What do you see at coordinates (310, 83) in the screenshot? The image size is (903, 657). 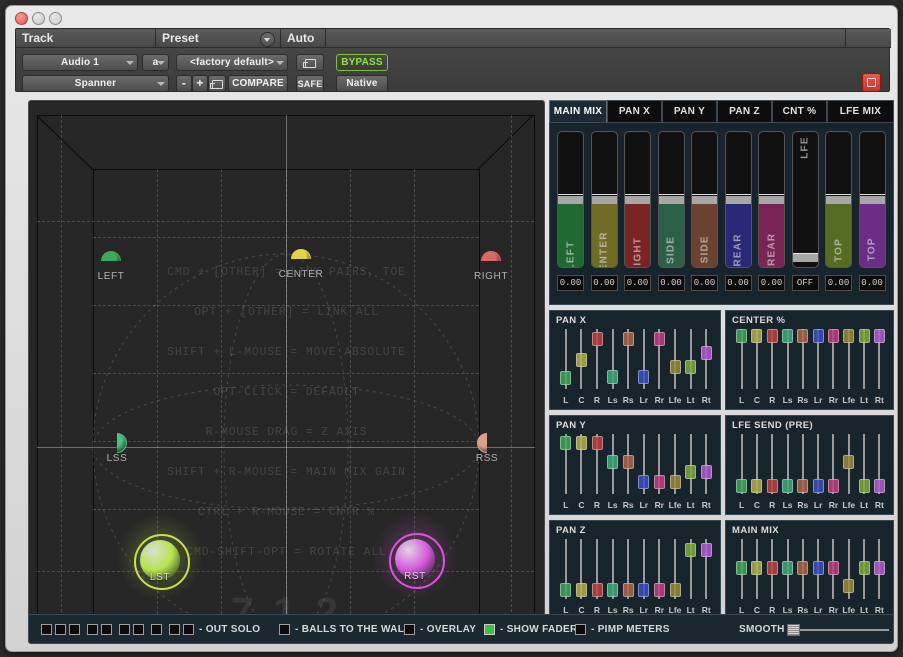 I see `safe-button: SAFE` at bounding box center [310, 83].